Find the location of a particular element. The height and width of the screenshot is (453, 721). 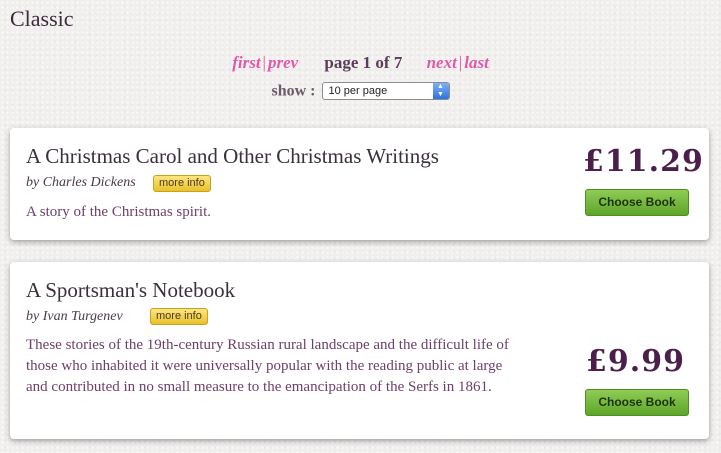

per-page-selected-value: 10 per page is located at coordinates (358, 91).